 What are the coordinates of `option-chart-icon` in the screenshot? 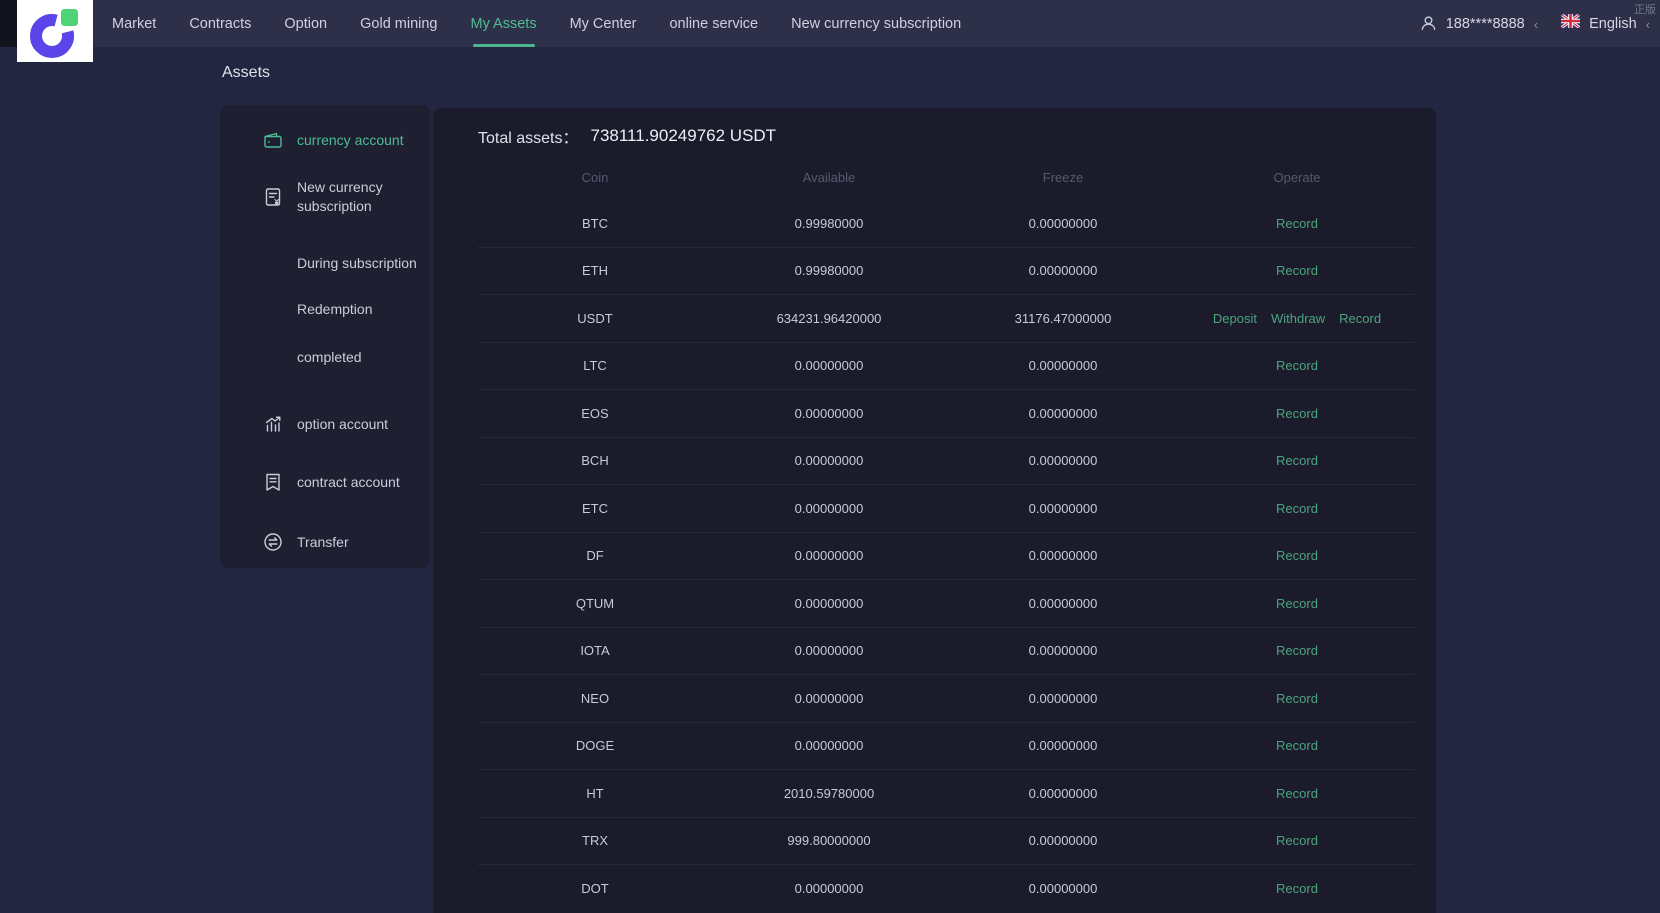 It's located at (273, 424).